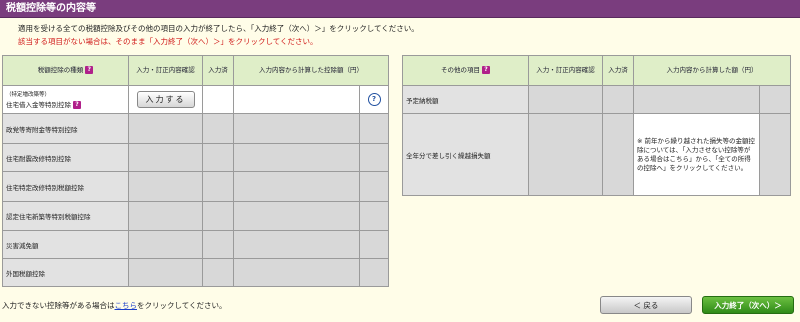 This screenshot has height=322, width=800. Describe the element at coordinates (195, 244) in the screenshot. I see `table-row: 災害減免額` at that location.